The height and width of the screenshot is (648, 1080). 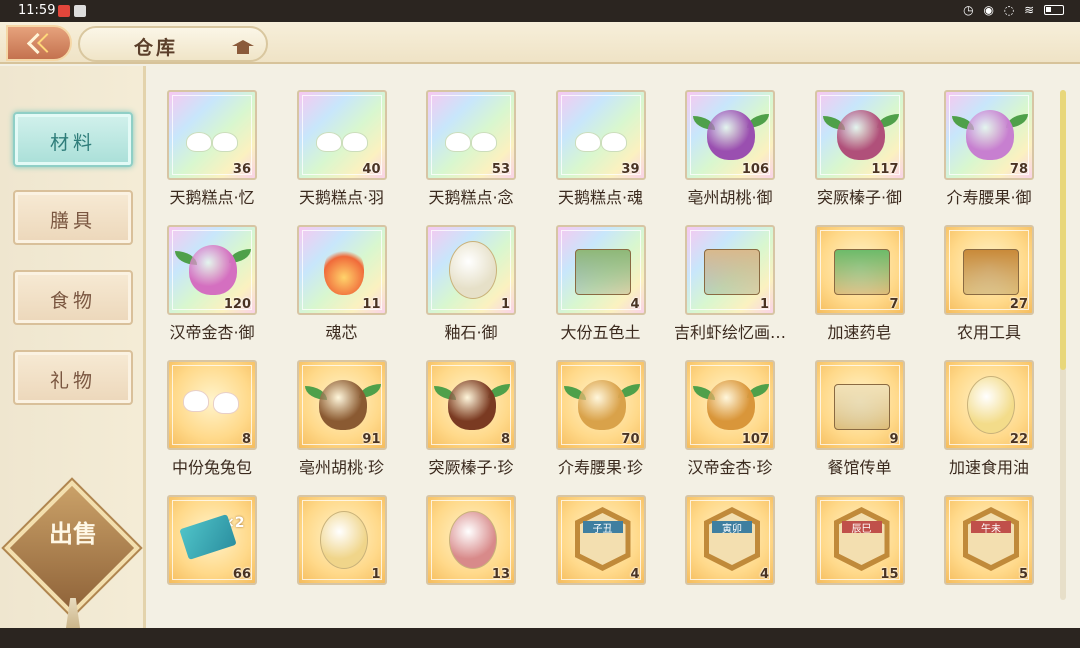 What do you see at coordinates (371, 439) in the screenshot?
I see `item-count: 91` at bounding box center [371, 439].